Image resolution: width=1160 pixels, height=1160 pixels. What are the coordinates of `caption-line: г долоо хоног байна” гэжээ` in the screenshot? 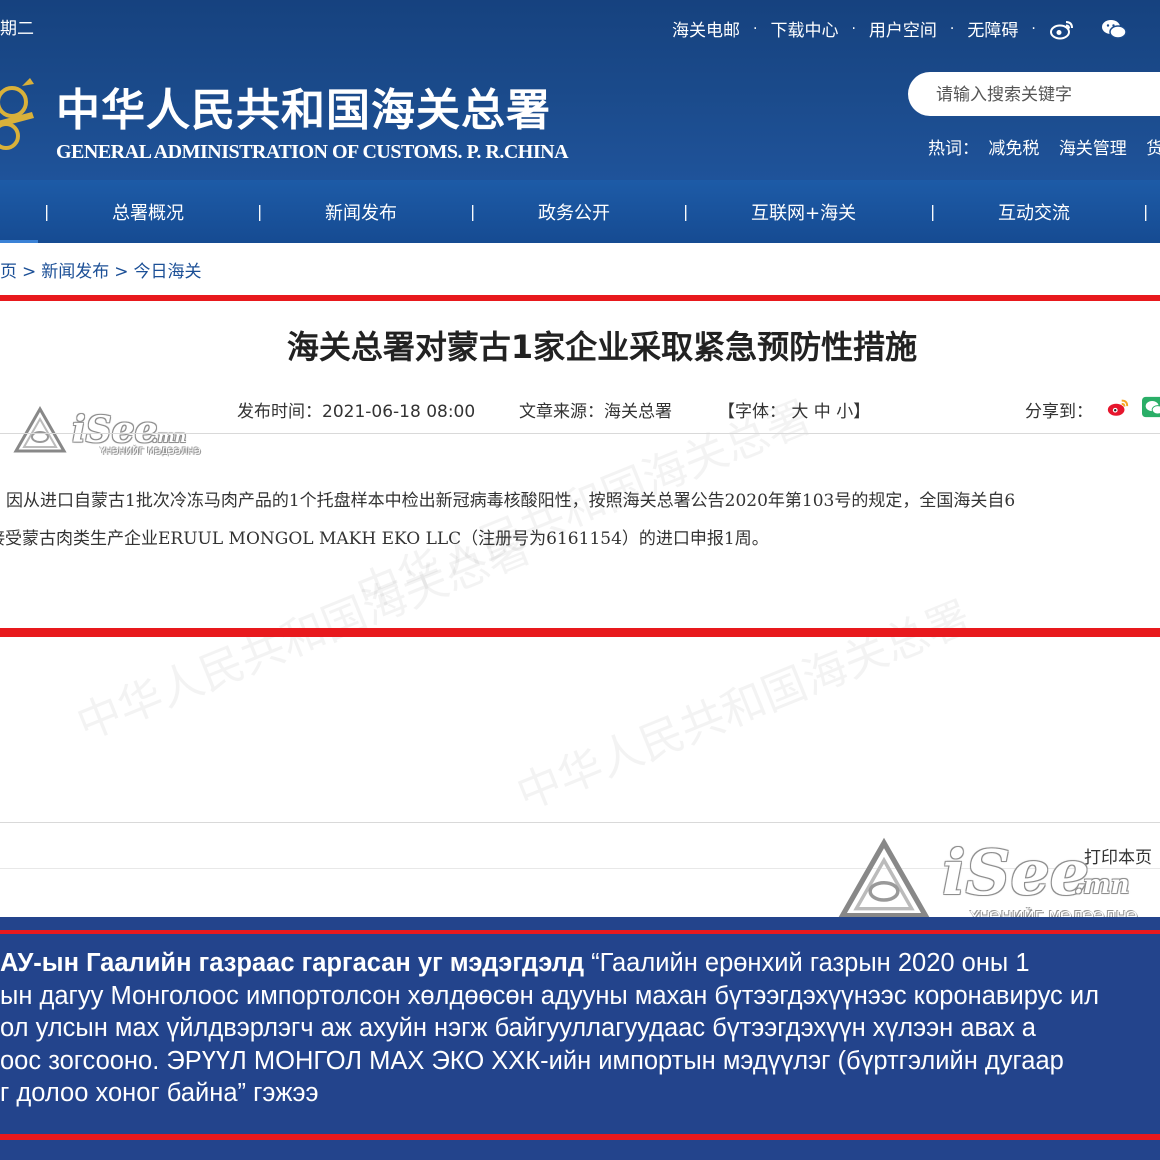 It's located at (159, 1093).